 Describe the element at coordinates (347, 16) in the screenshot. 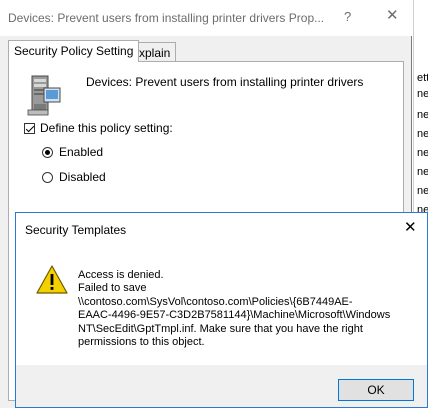

I see `help-button: ?` at that location.